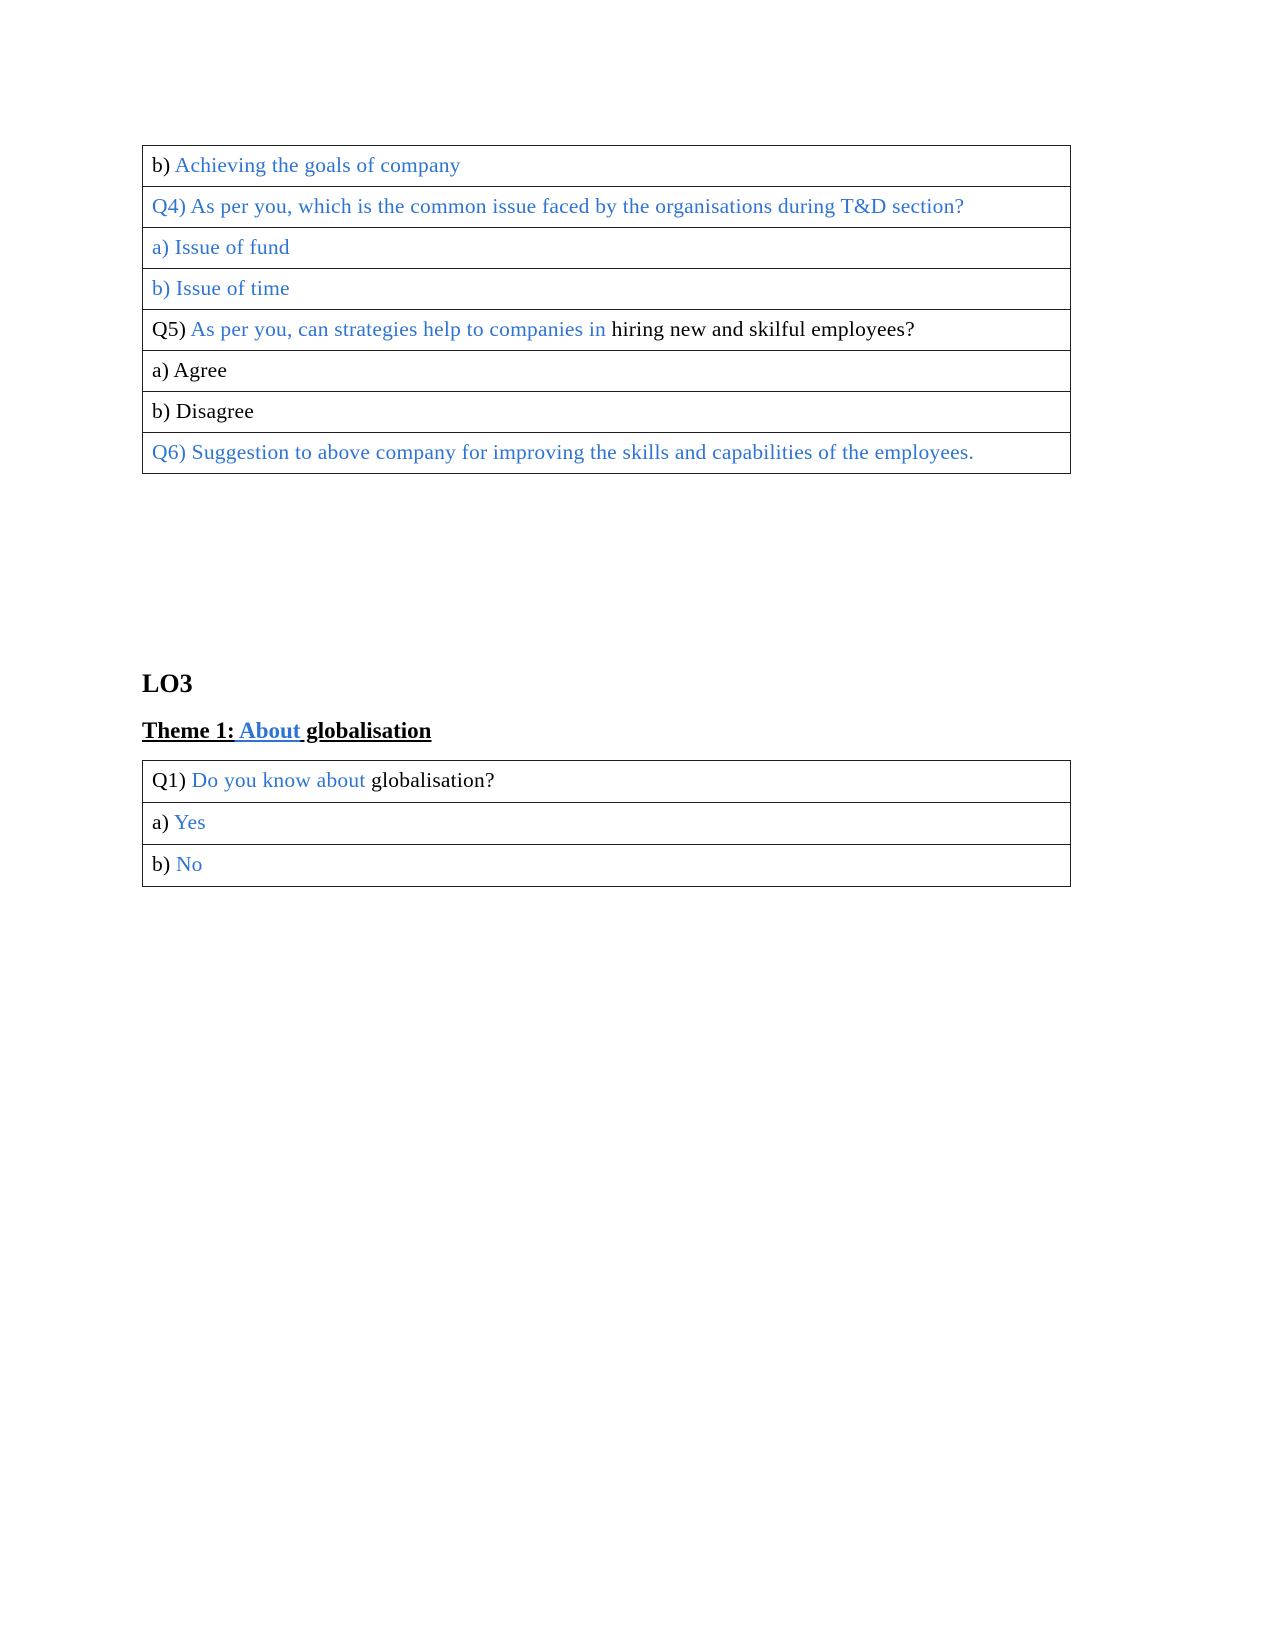 This screenshot has width=1275, height=1651. I want to click on row-q1-option-a: a) Yes, so click(606, 823).